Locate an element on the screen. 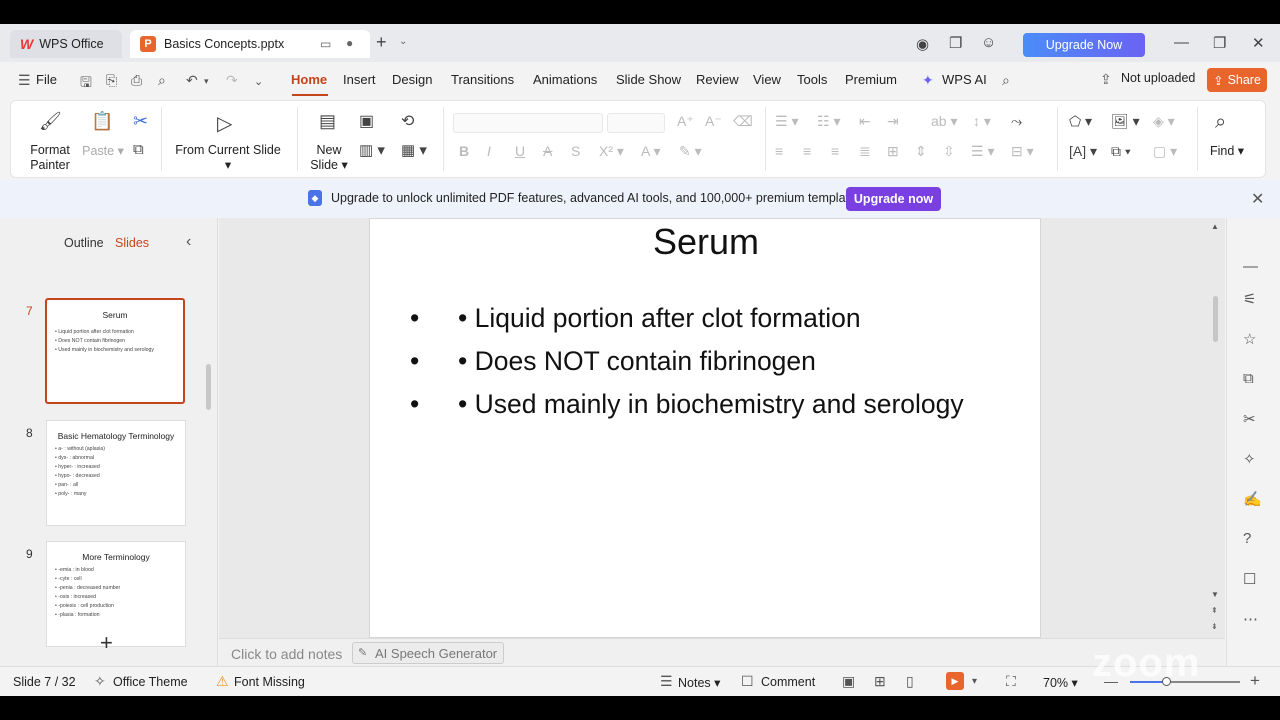 This screenshot has height=720, width=1280. undo-icon: ↶ is located at coordinates (192, 80).